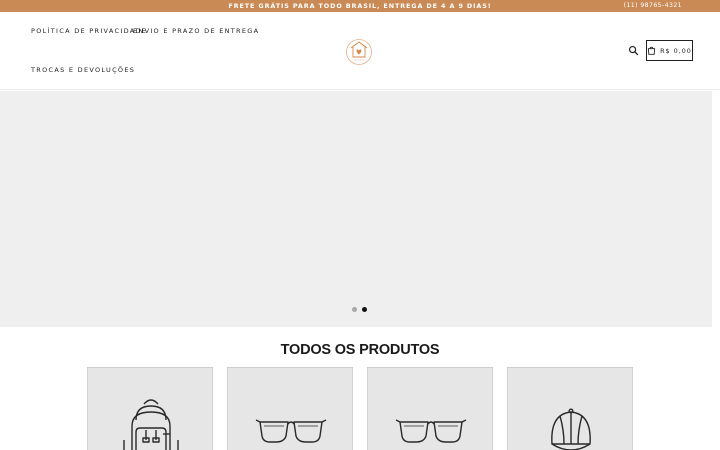  What do you see at coordinates (89, 31) in the screenshot?
I see `nav-link-privacy: POLÍTICA DE PRIVACIDADE` at bounding box center [89, 31].